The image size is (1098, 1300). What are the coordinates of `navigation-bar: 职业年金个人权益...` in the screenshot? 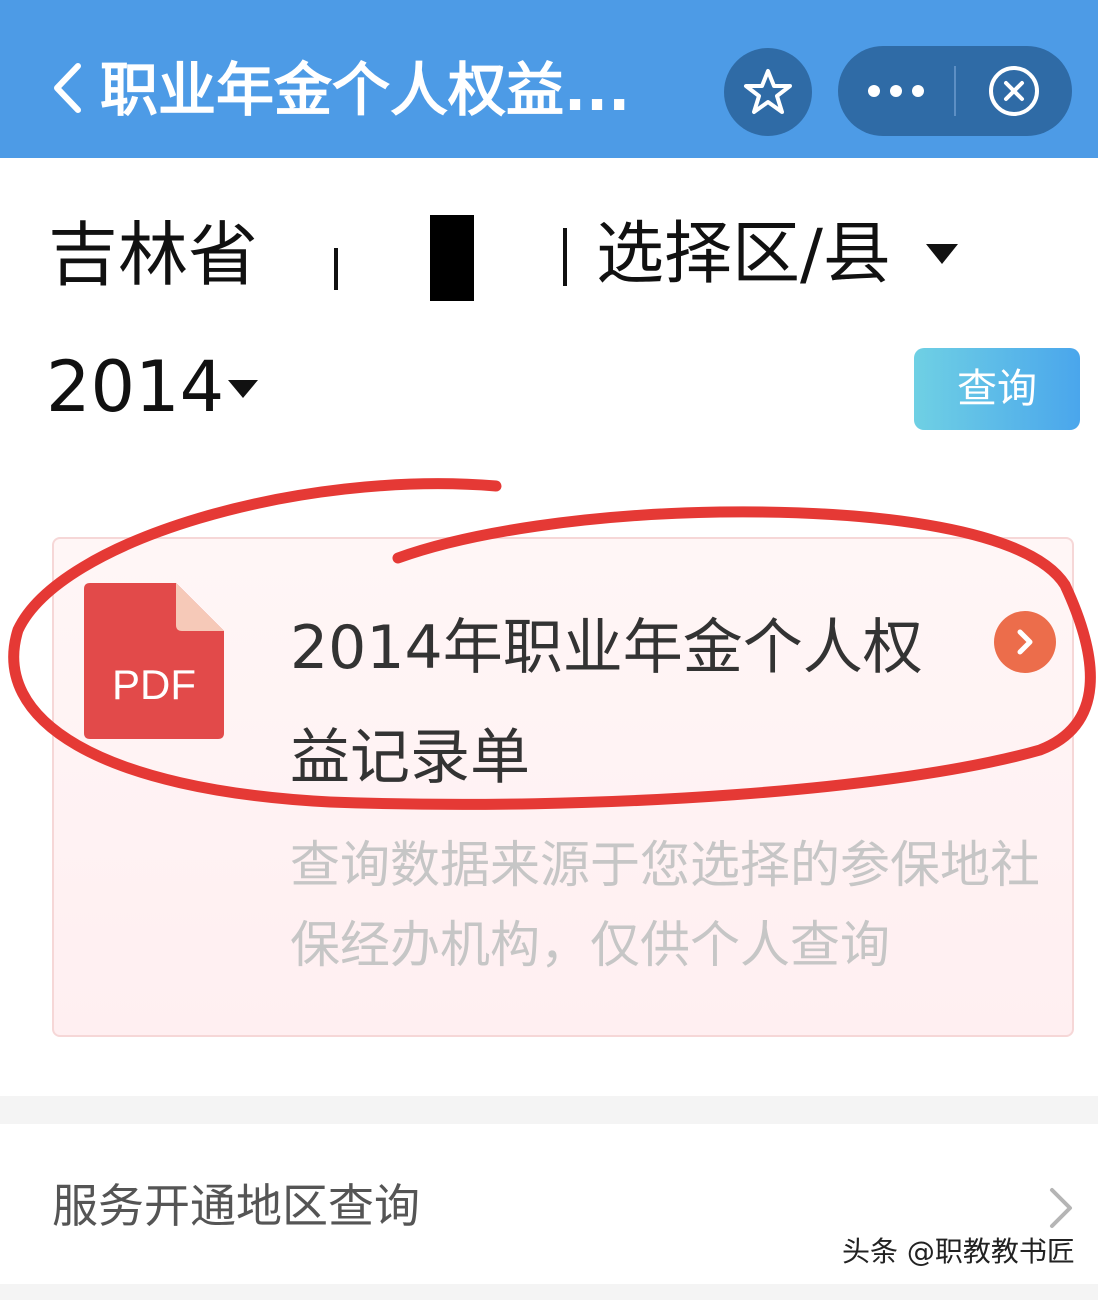 It's located at (549, 79).